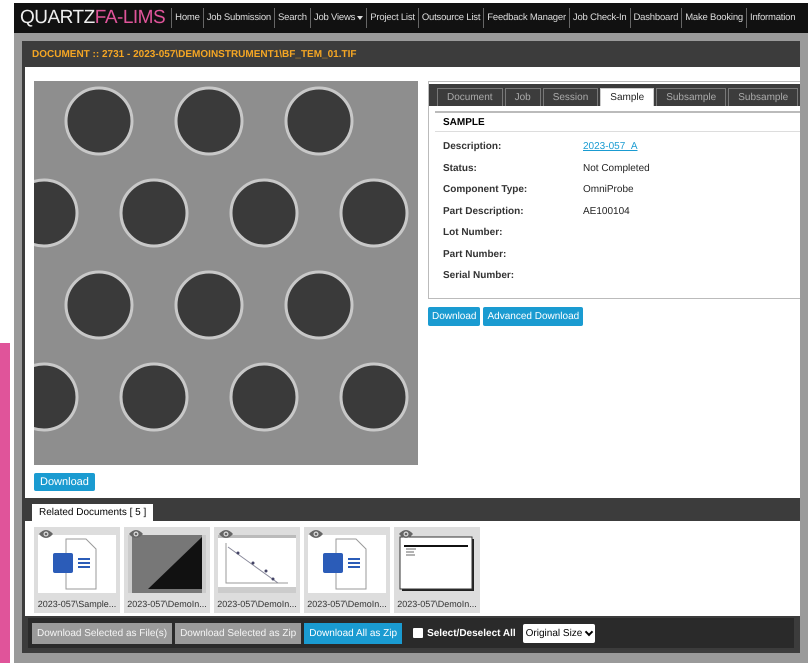 The image size is (808, 663). I want to click on field-label: Status:, so click(460, 169).